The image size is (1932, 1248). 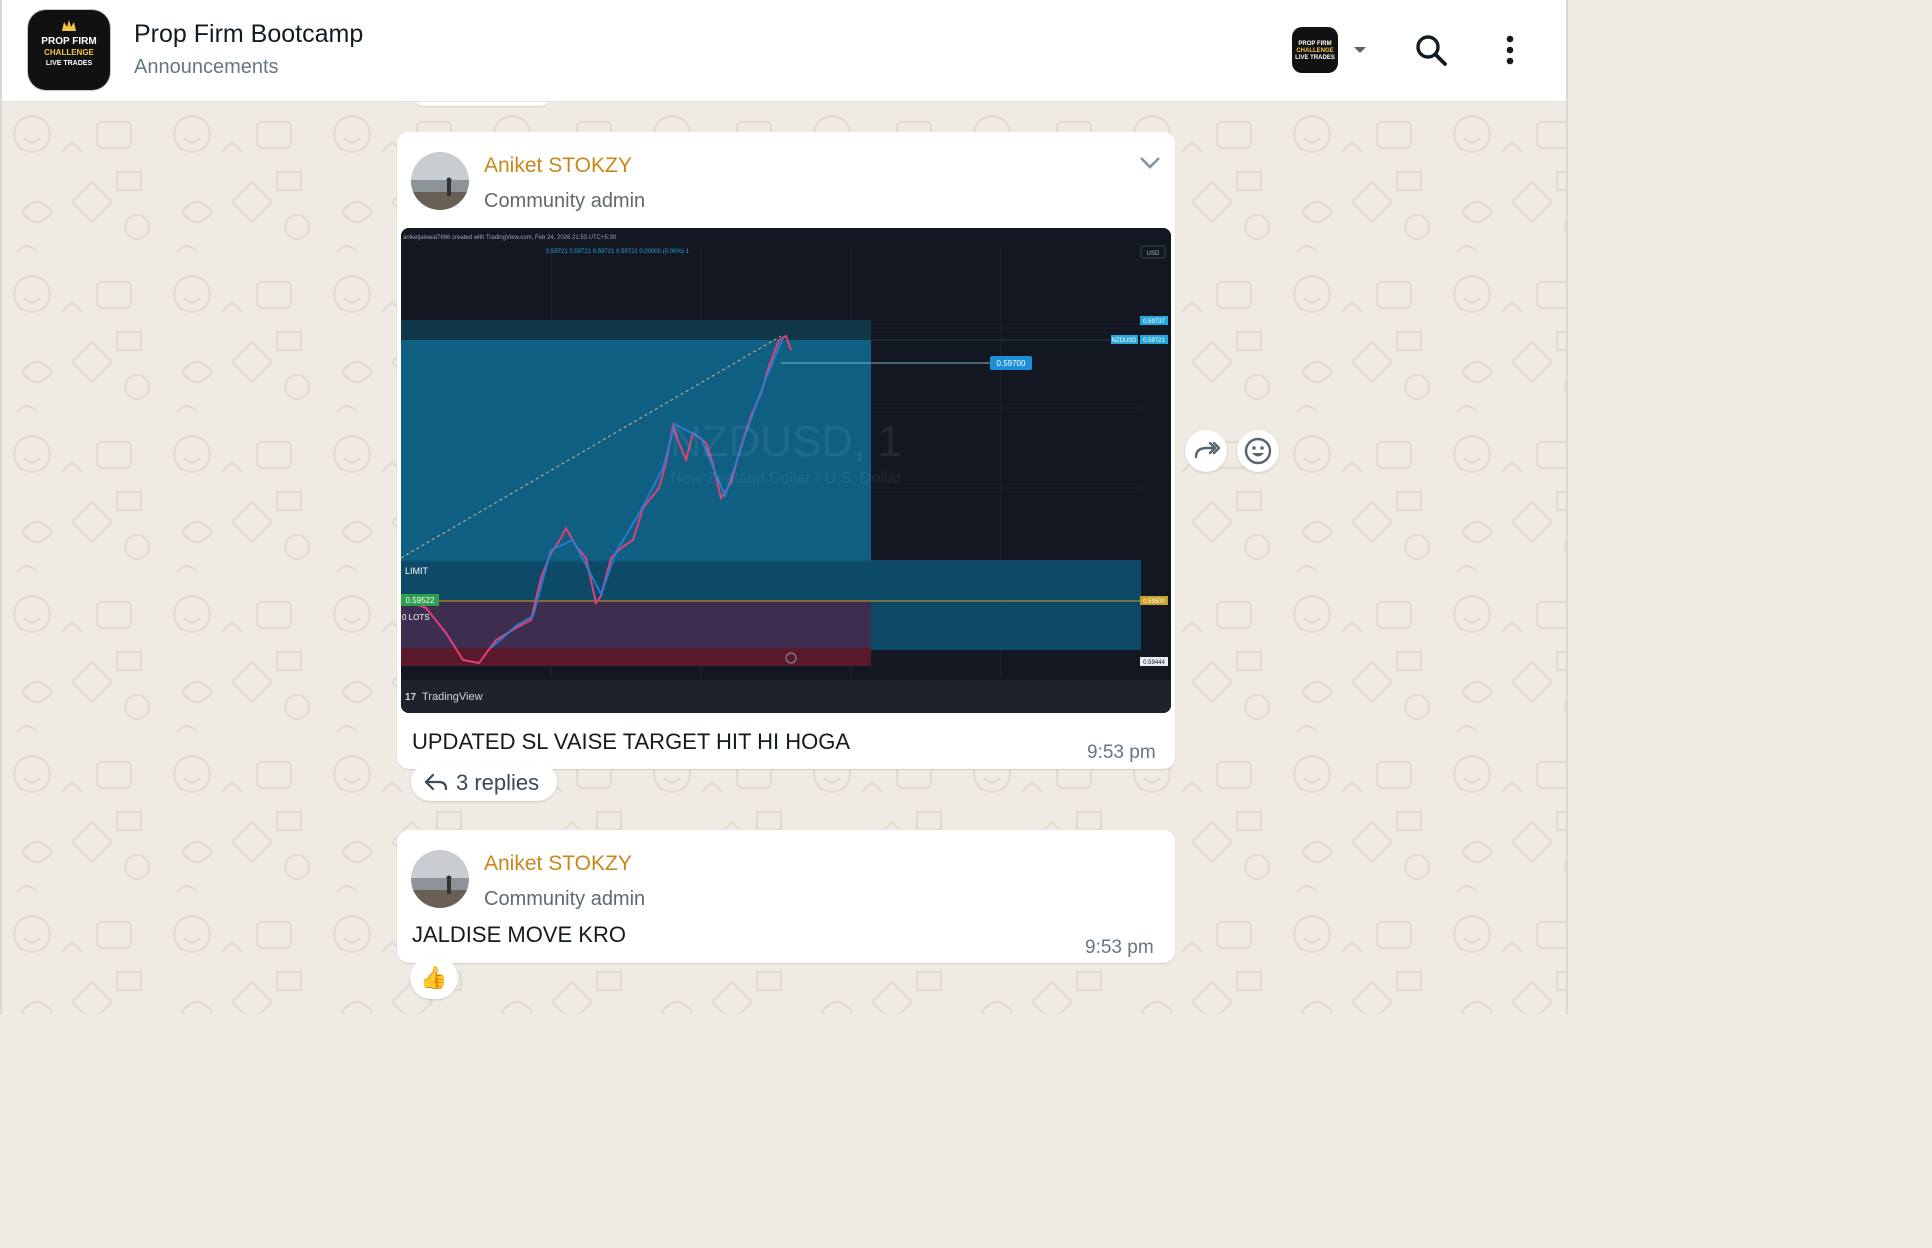 What do you see at coordinates (786, 441) in the screenshot?
I see `chart-watermark-symbol: NZDUSD, 1` at bounding box center [786, 441].